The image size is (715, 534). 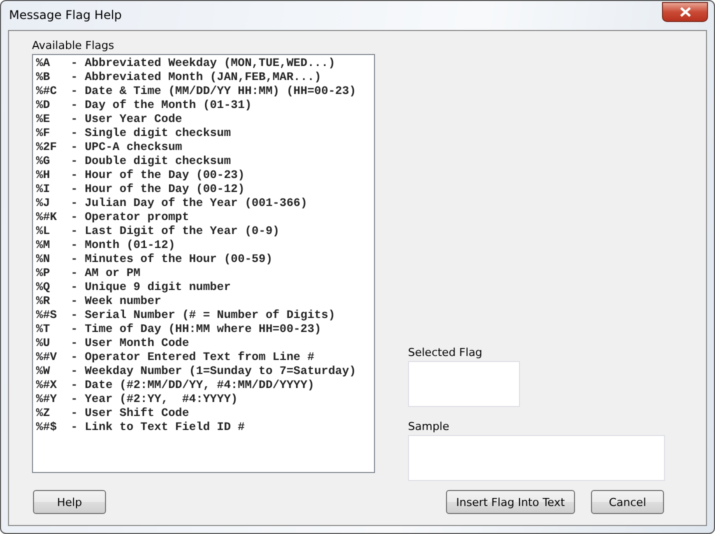 I want to click on list-label: Available Flags, so click(x=74, y=45).